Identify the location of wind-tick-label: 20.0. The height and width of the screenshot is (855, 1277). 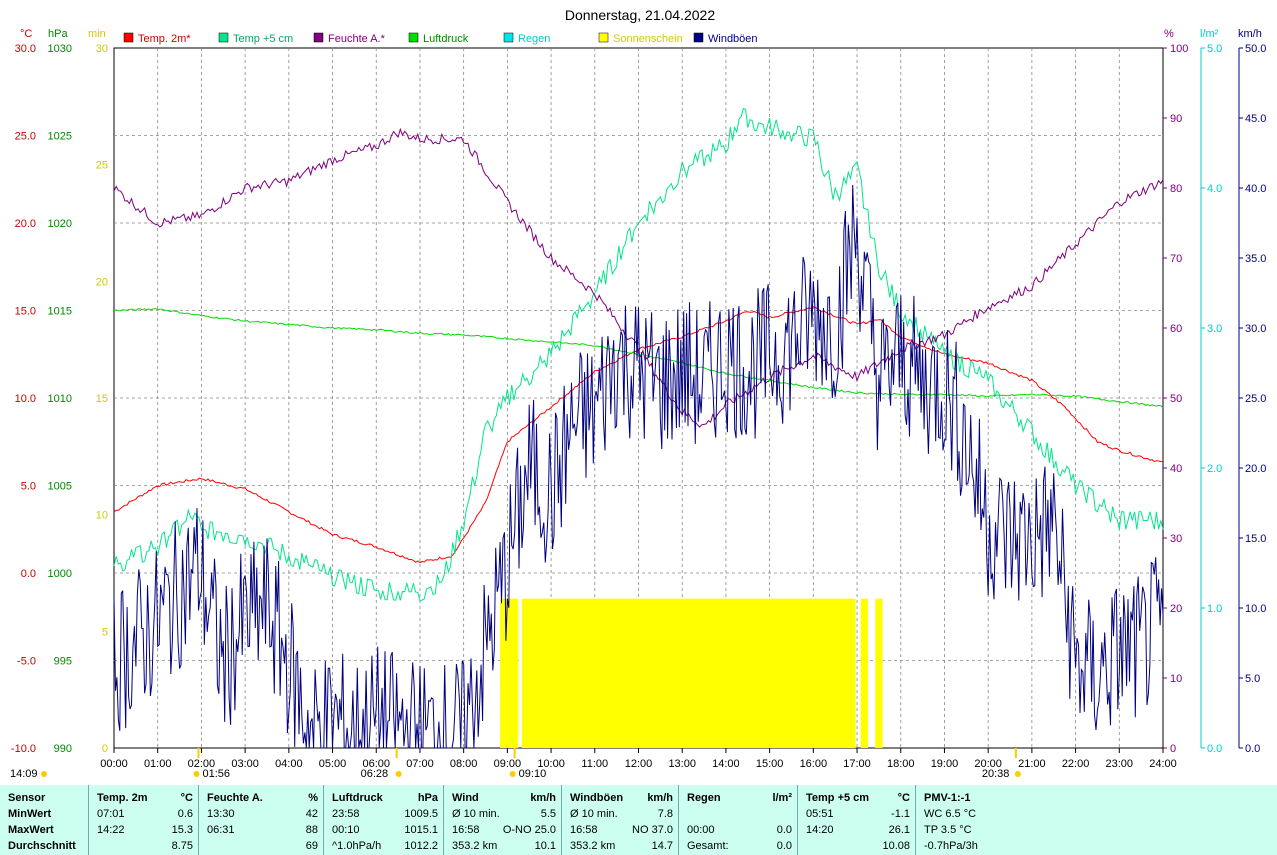
(1255, 469).